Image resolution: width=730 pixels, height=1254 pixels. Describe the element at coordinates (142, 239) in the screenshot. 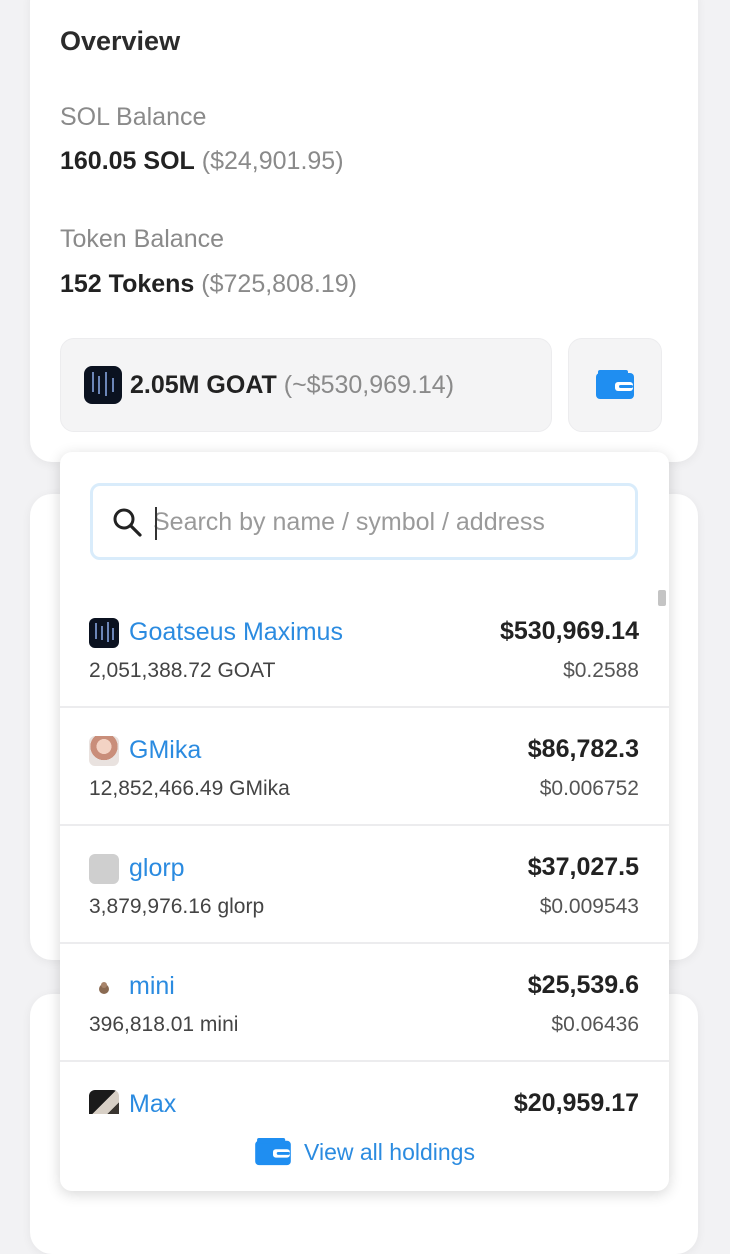

I see `token-balance-label: Token Balance` at that location.